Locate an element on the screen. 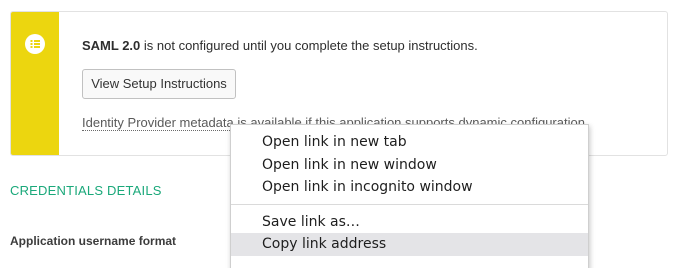 The height and width of the screenshot is (268, 681). idp-metadata-link: Identity Provider metadata is located at coordinates (158, 123).